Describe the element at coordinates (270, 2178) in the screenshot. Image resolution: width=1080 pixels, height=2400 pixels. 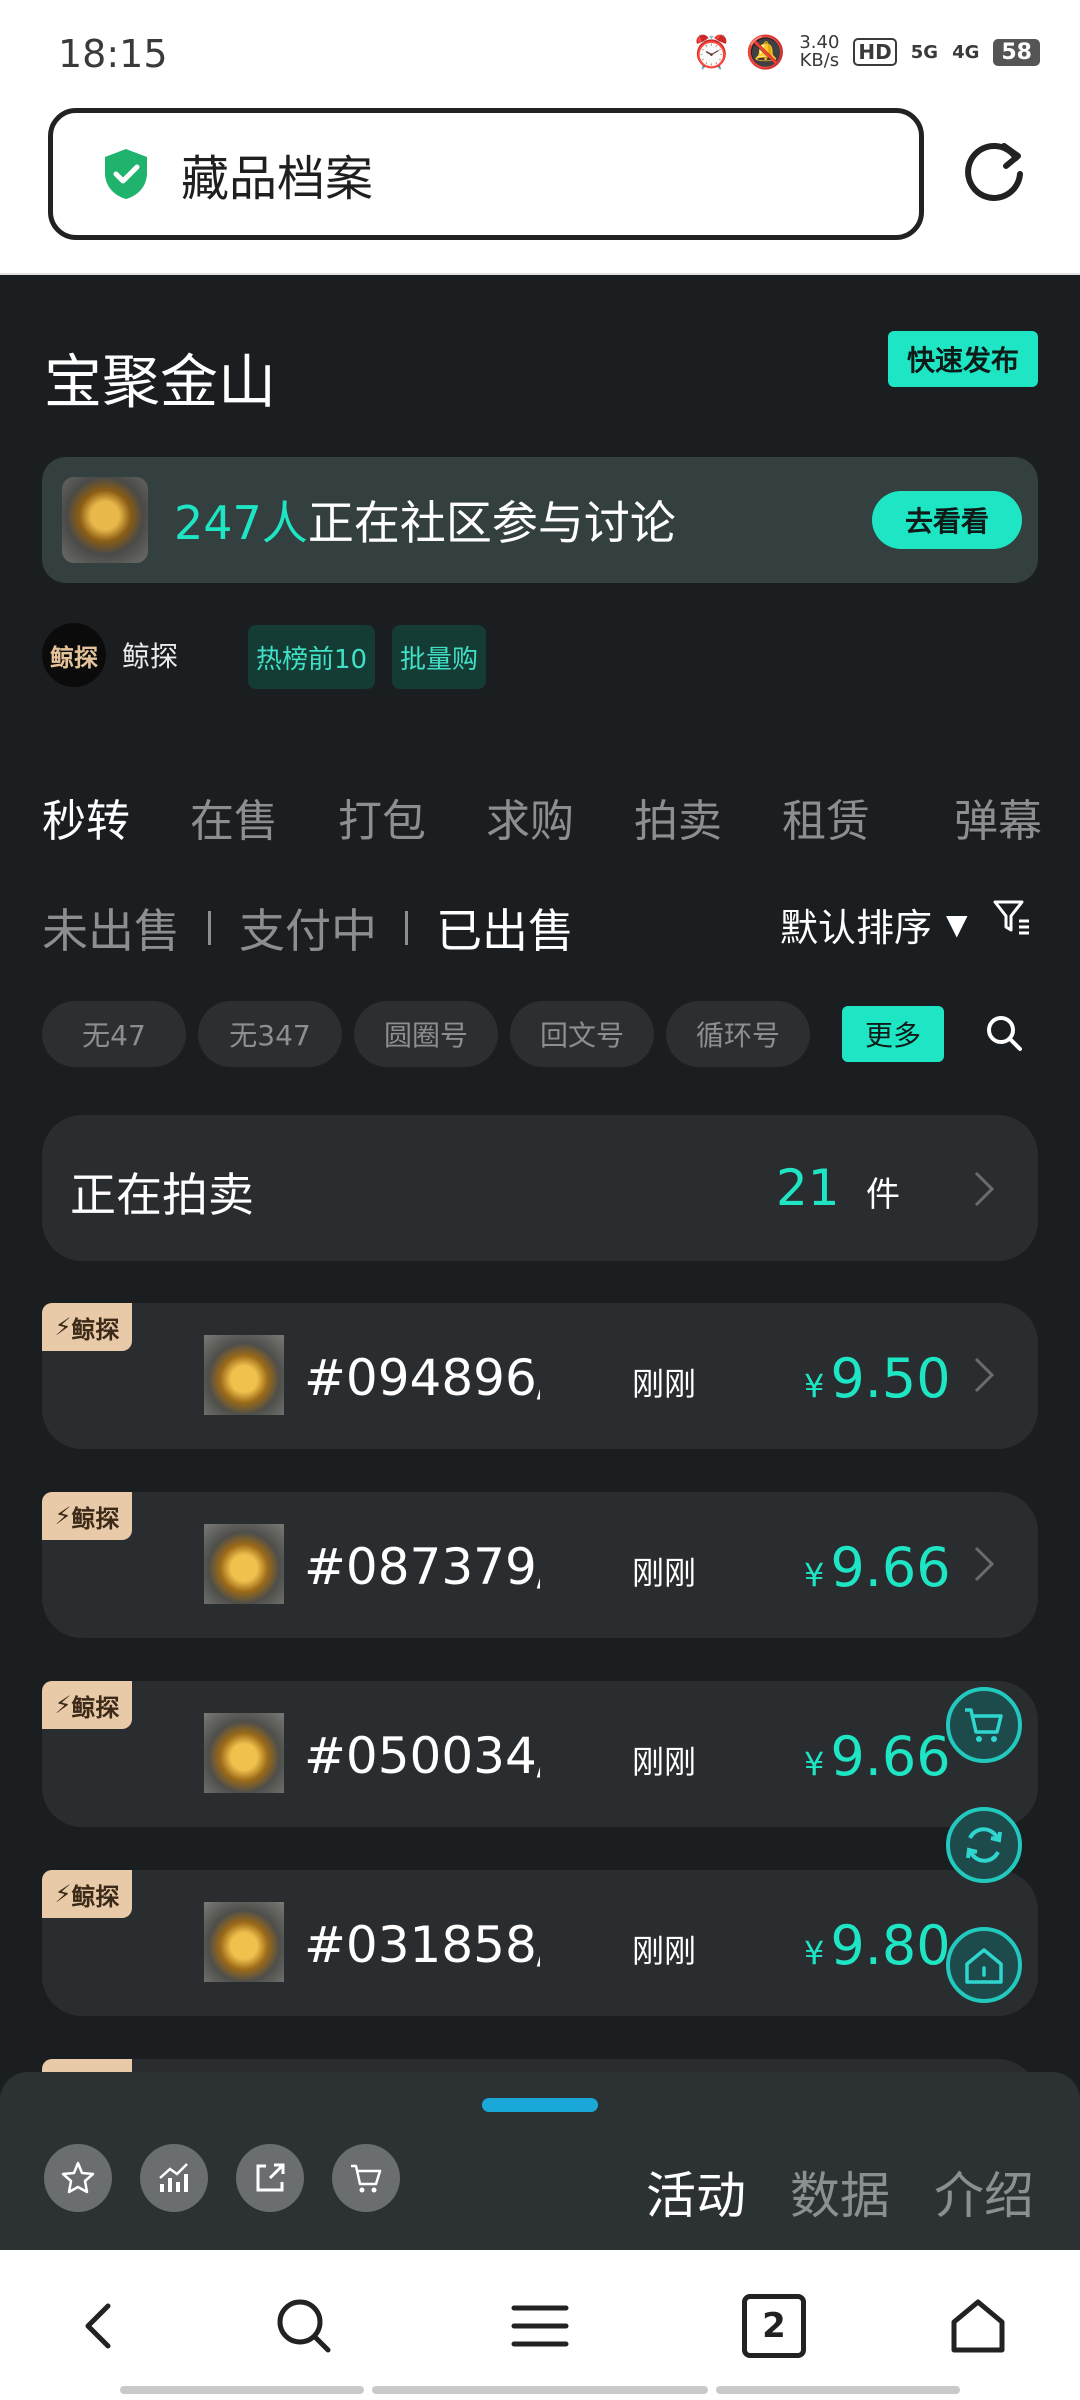
I see `share-button` at that location.